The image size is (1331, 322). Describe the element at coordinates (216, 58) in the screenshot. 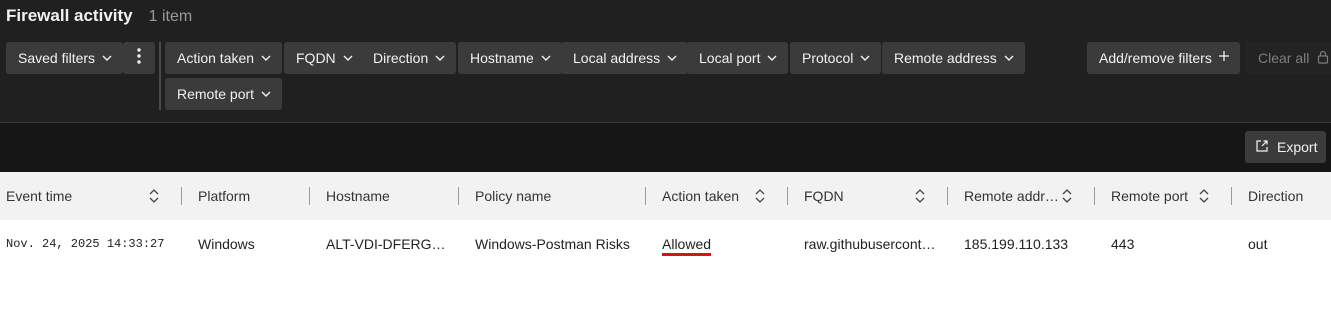

I see `filter-label: Action taken` at that location.